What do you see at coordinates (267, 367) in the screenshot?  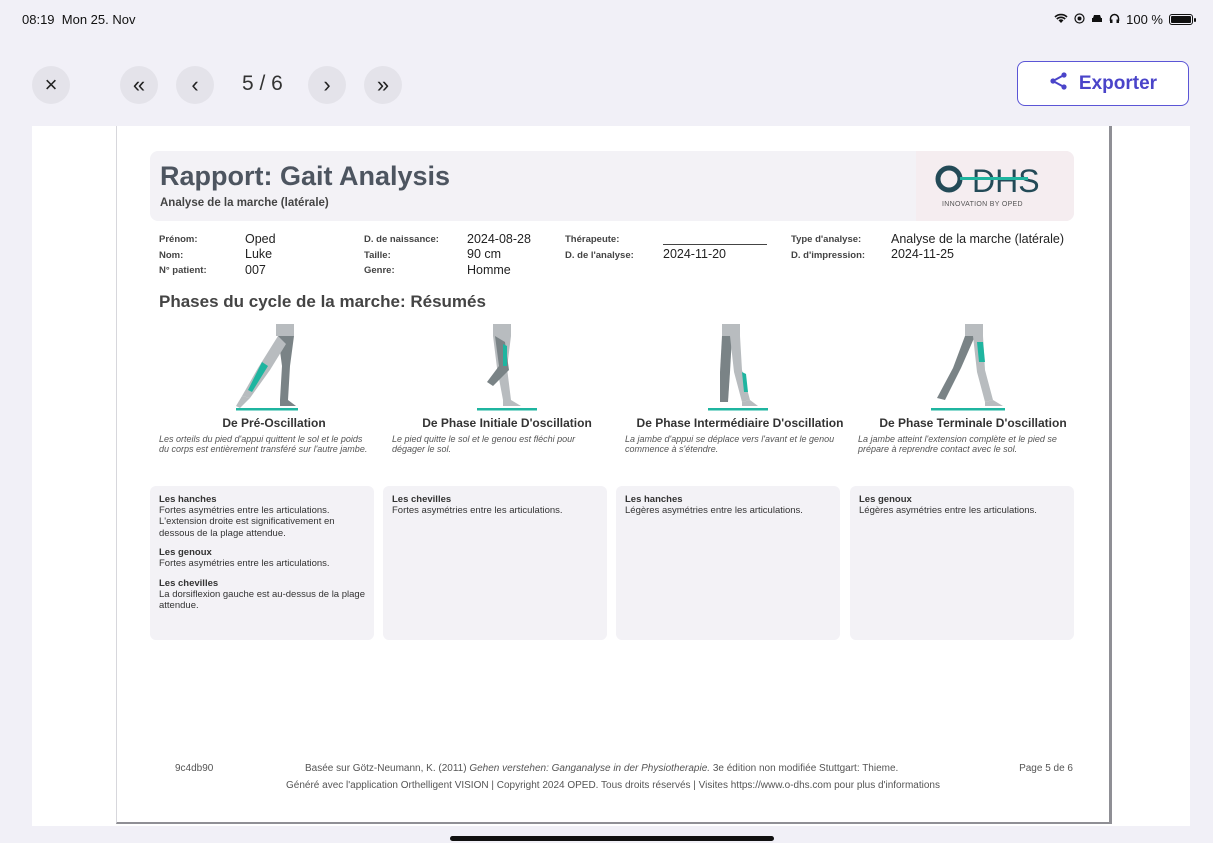 I see `pre-swing-leg-illustration` at bounding box center [267, 367].